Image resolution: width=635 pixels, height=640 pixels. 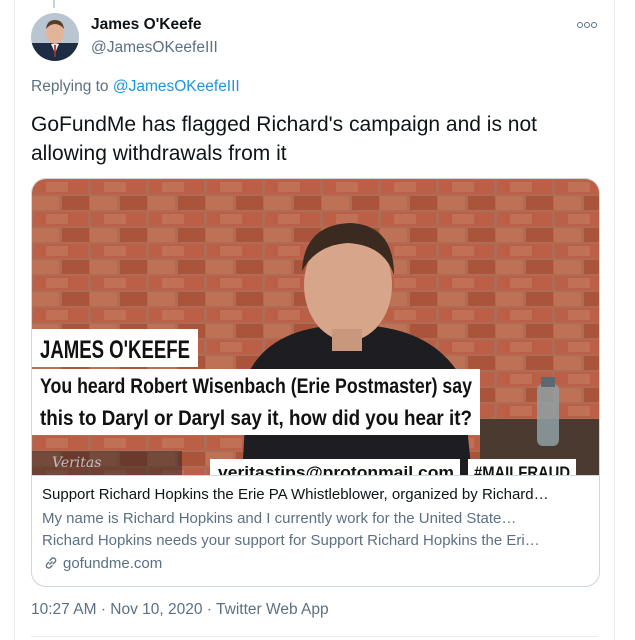 I want to click on link-icon, so click(x=51, y=563).